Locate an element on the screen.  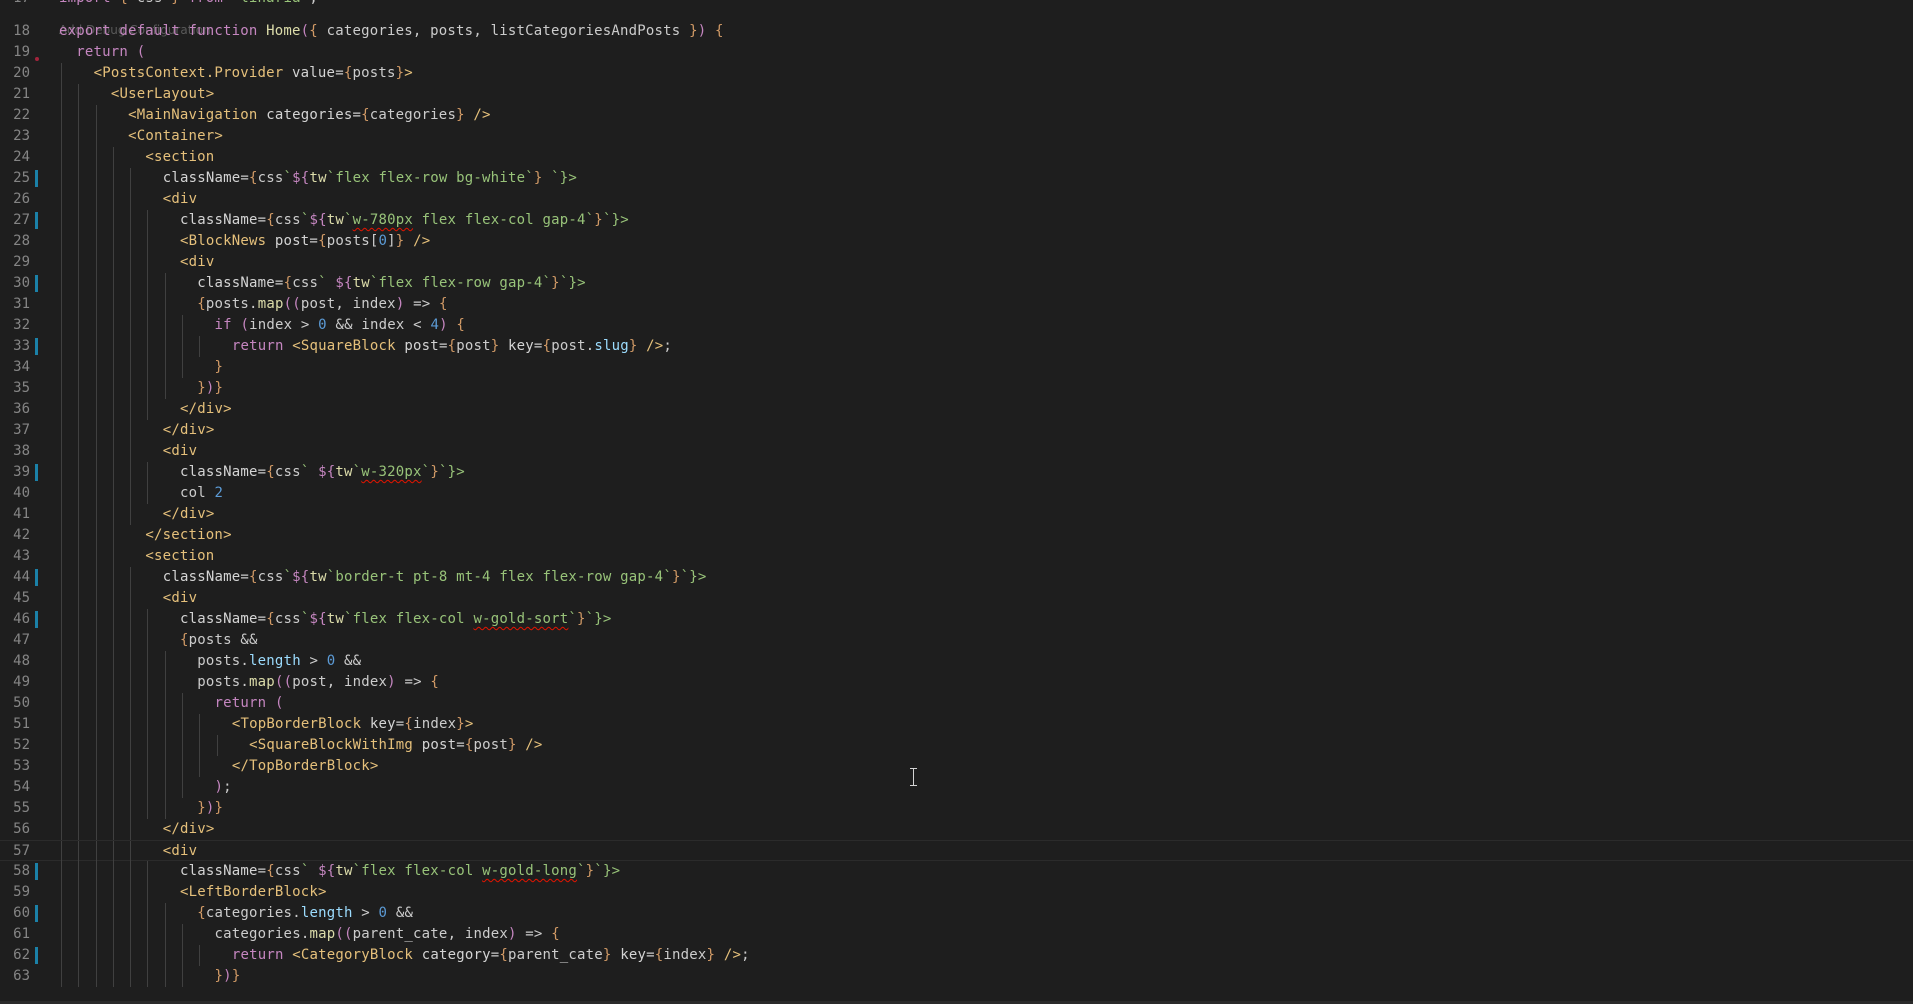
code-line: 50 return ( is located at coordinates (956, 703).